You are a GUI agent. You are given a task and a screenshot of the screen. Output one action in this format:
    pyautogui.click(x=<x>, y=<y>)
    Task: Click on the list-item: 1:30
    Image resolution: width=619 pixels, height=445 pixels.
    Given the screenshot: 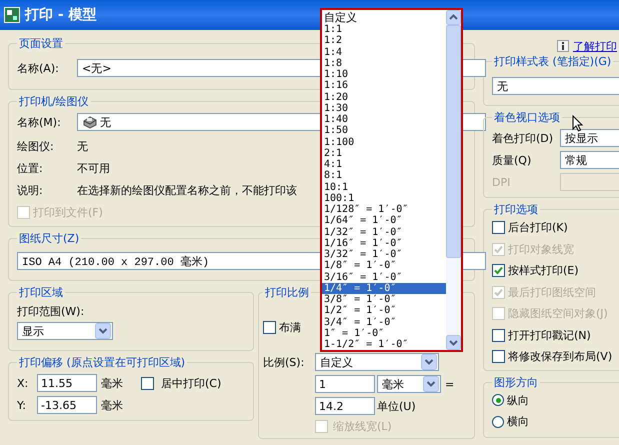 What is the action you would take?
    pyautogui.click(x=384, y=108)
    